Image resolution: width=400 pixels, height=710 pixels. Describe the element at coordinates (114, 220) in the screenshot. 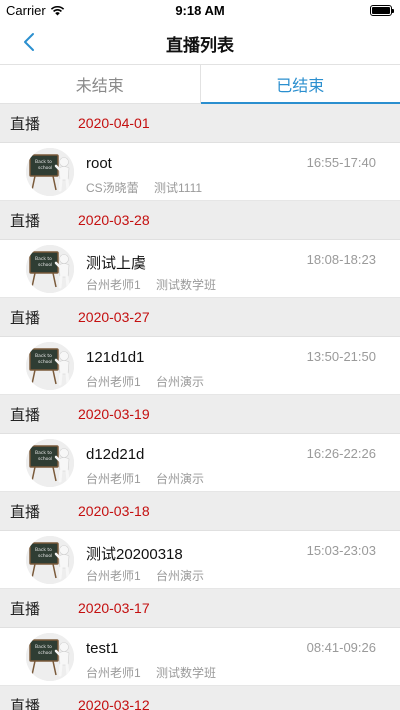

I see `group-date: 2020-03-28` at that location.